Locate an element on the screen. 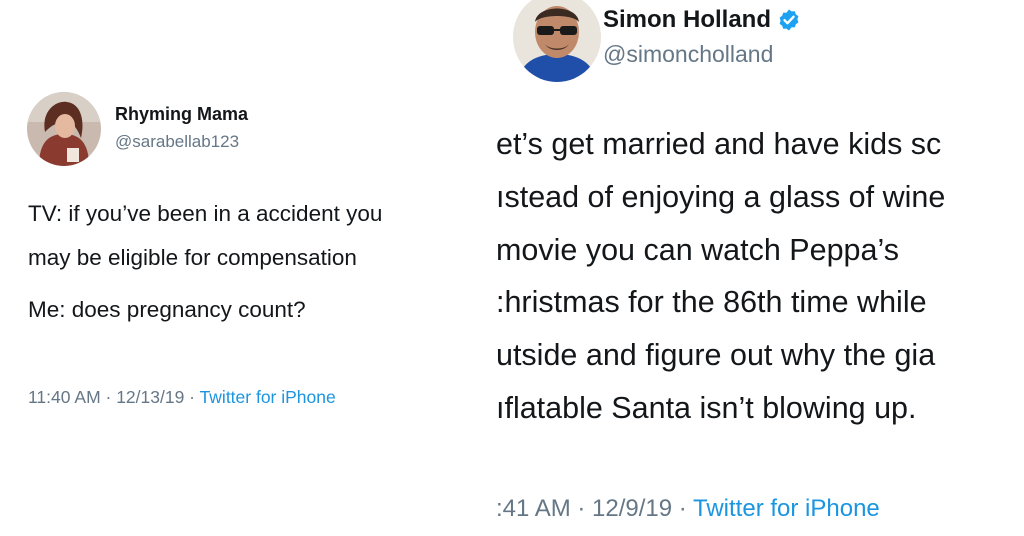  user-handle: @sarabellab123 is located at coordinates (177, 142).